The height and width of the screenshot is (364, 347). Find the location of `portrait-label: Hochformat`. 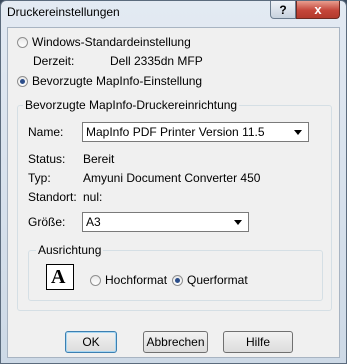

portrait-label: Hochformat is located at coordinates (136, 280).